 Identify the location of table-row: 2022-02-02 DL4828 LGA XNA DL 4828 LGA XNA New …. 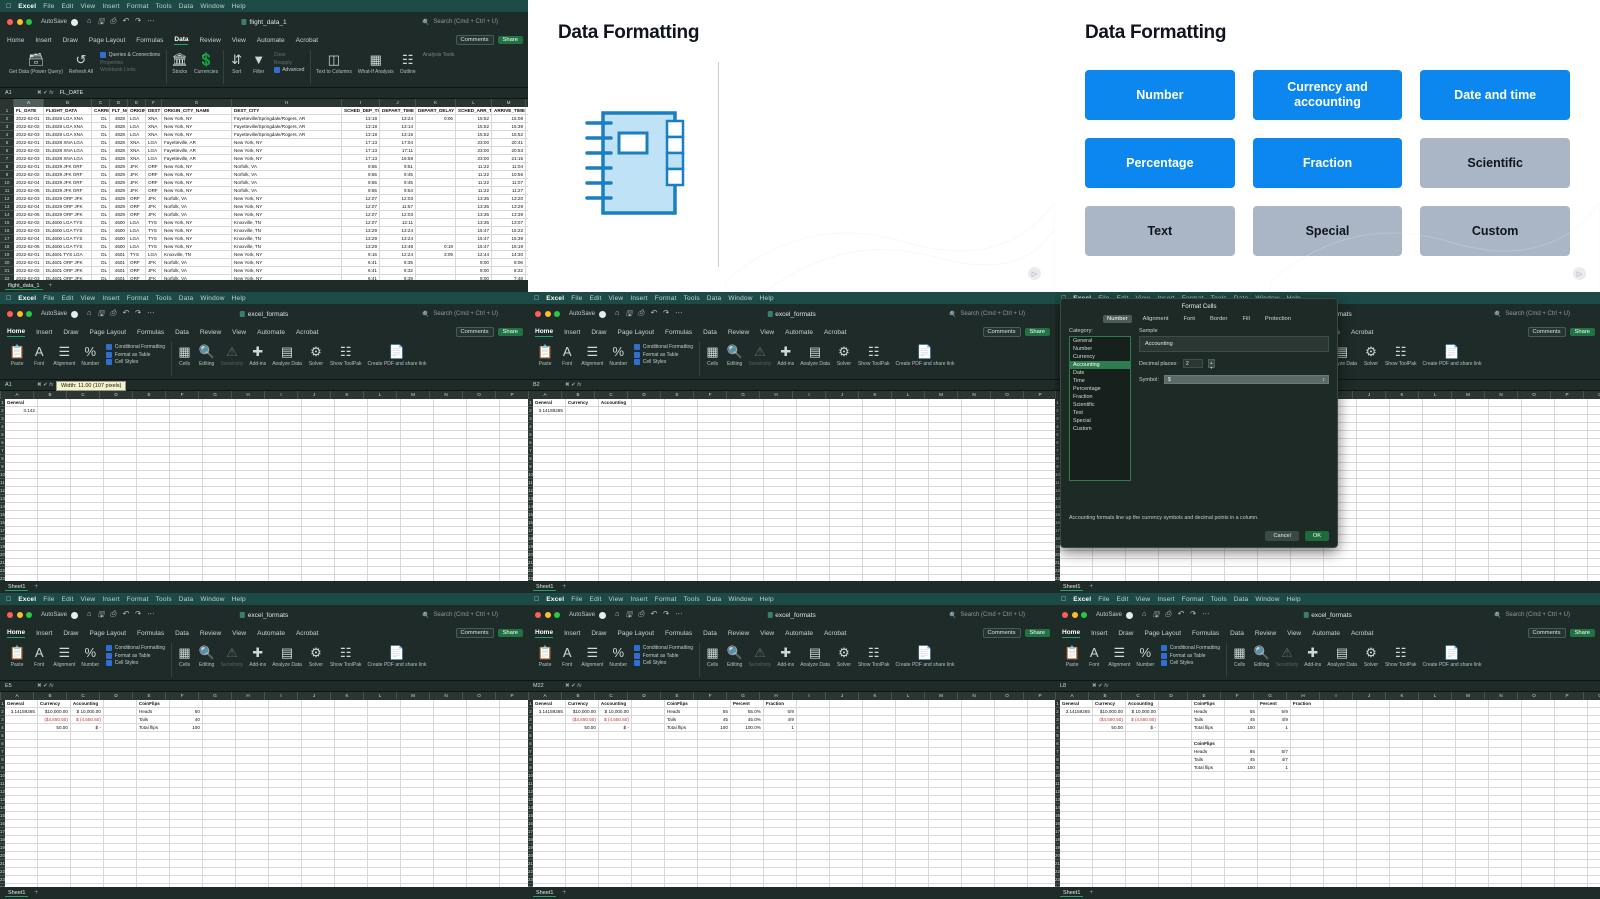
(271, 127).